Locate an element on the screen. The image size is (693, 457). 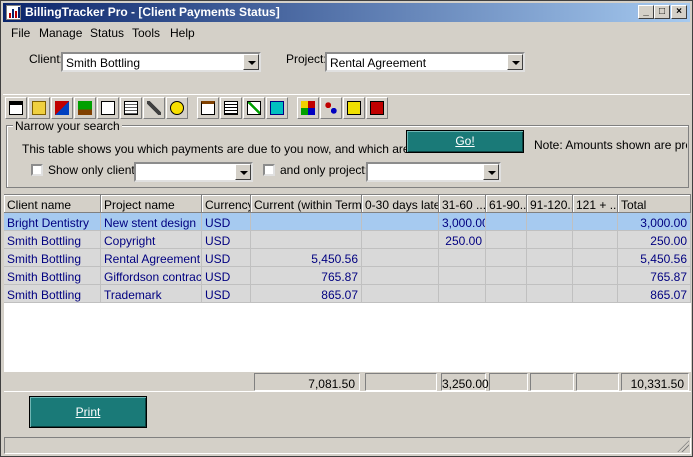
clipboard-icon is located at coordinates (208, 108).